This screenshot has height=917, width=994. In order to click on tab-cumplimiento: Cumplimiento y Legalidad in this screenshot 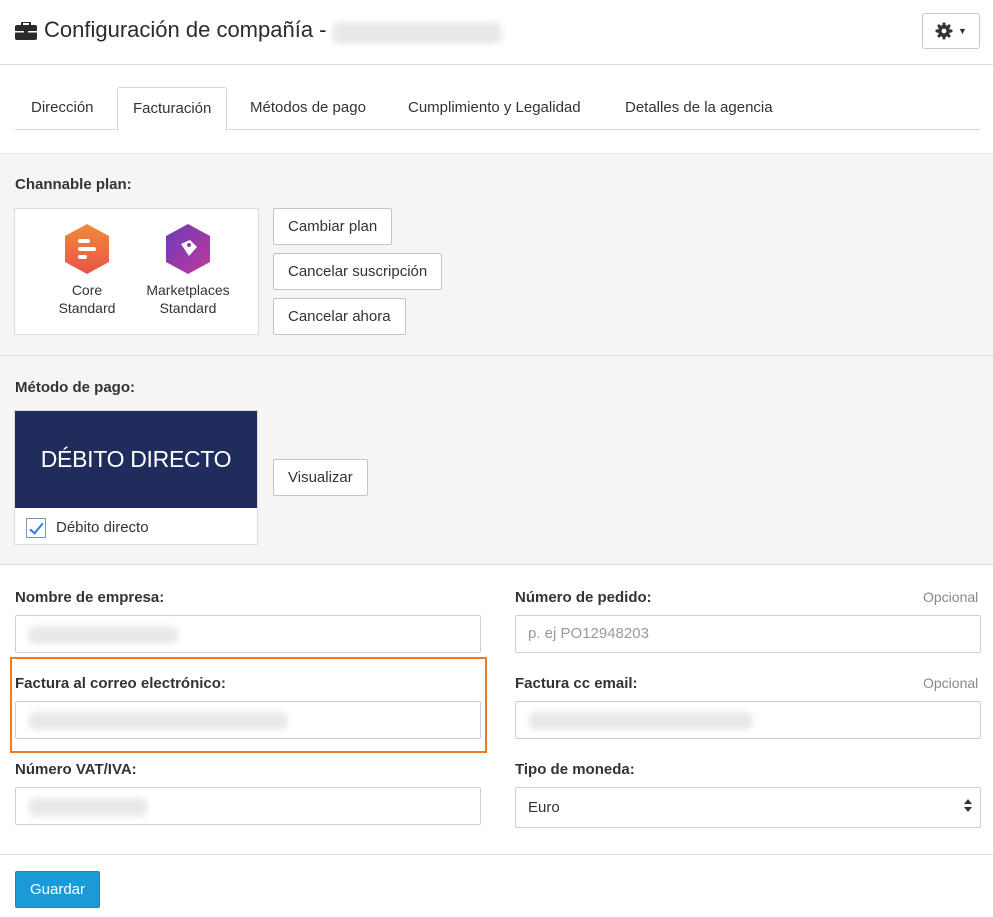, I will do `click(494, 108)`.